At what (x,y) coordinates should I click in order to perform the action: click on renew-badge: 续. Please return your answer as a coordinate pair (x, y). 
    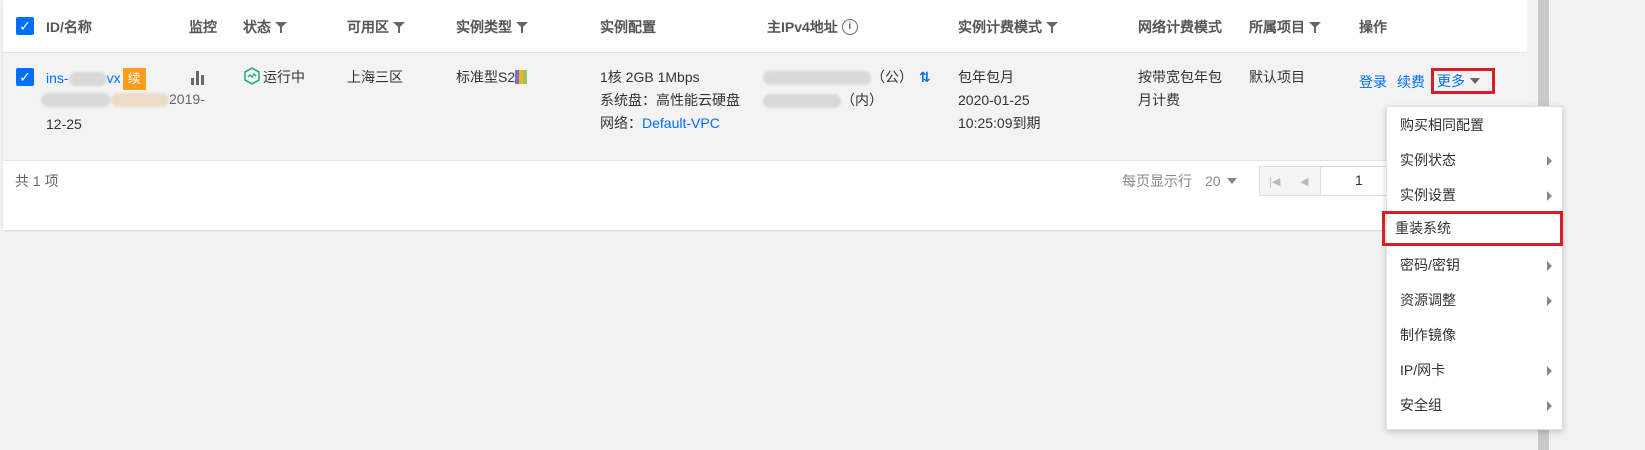
    Looking at the image, I should click on (134, 79).